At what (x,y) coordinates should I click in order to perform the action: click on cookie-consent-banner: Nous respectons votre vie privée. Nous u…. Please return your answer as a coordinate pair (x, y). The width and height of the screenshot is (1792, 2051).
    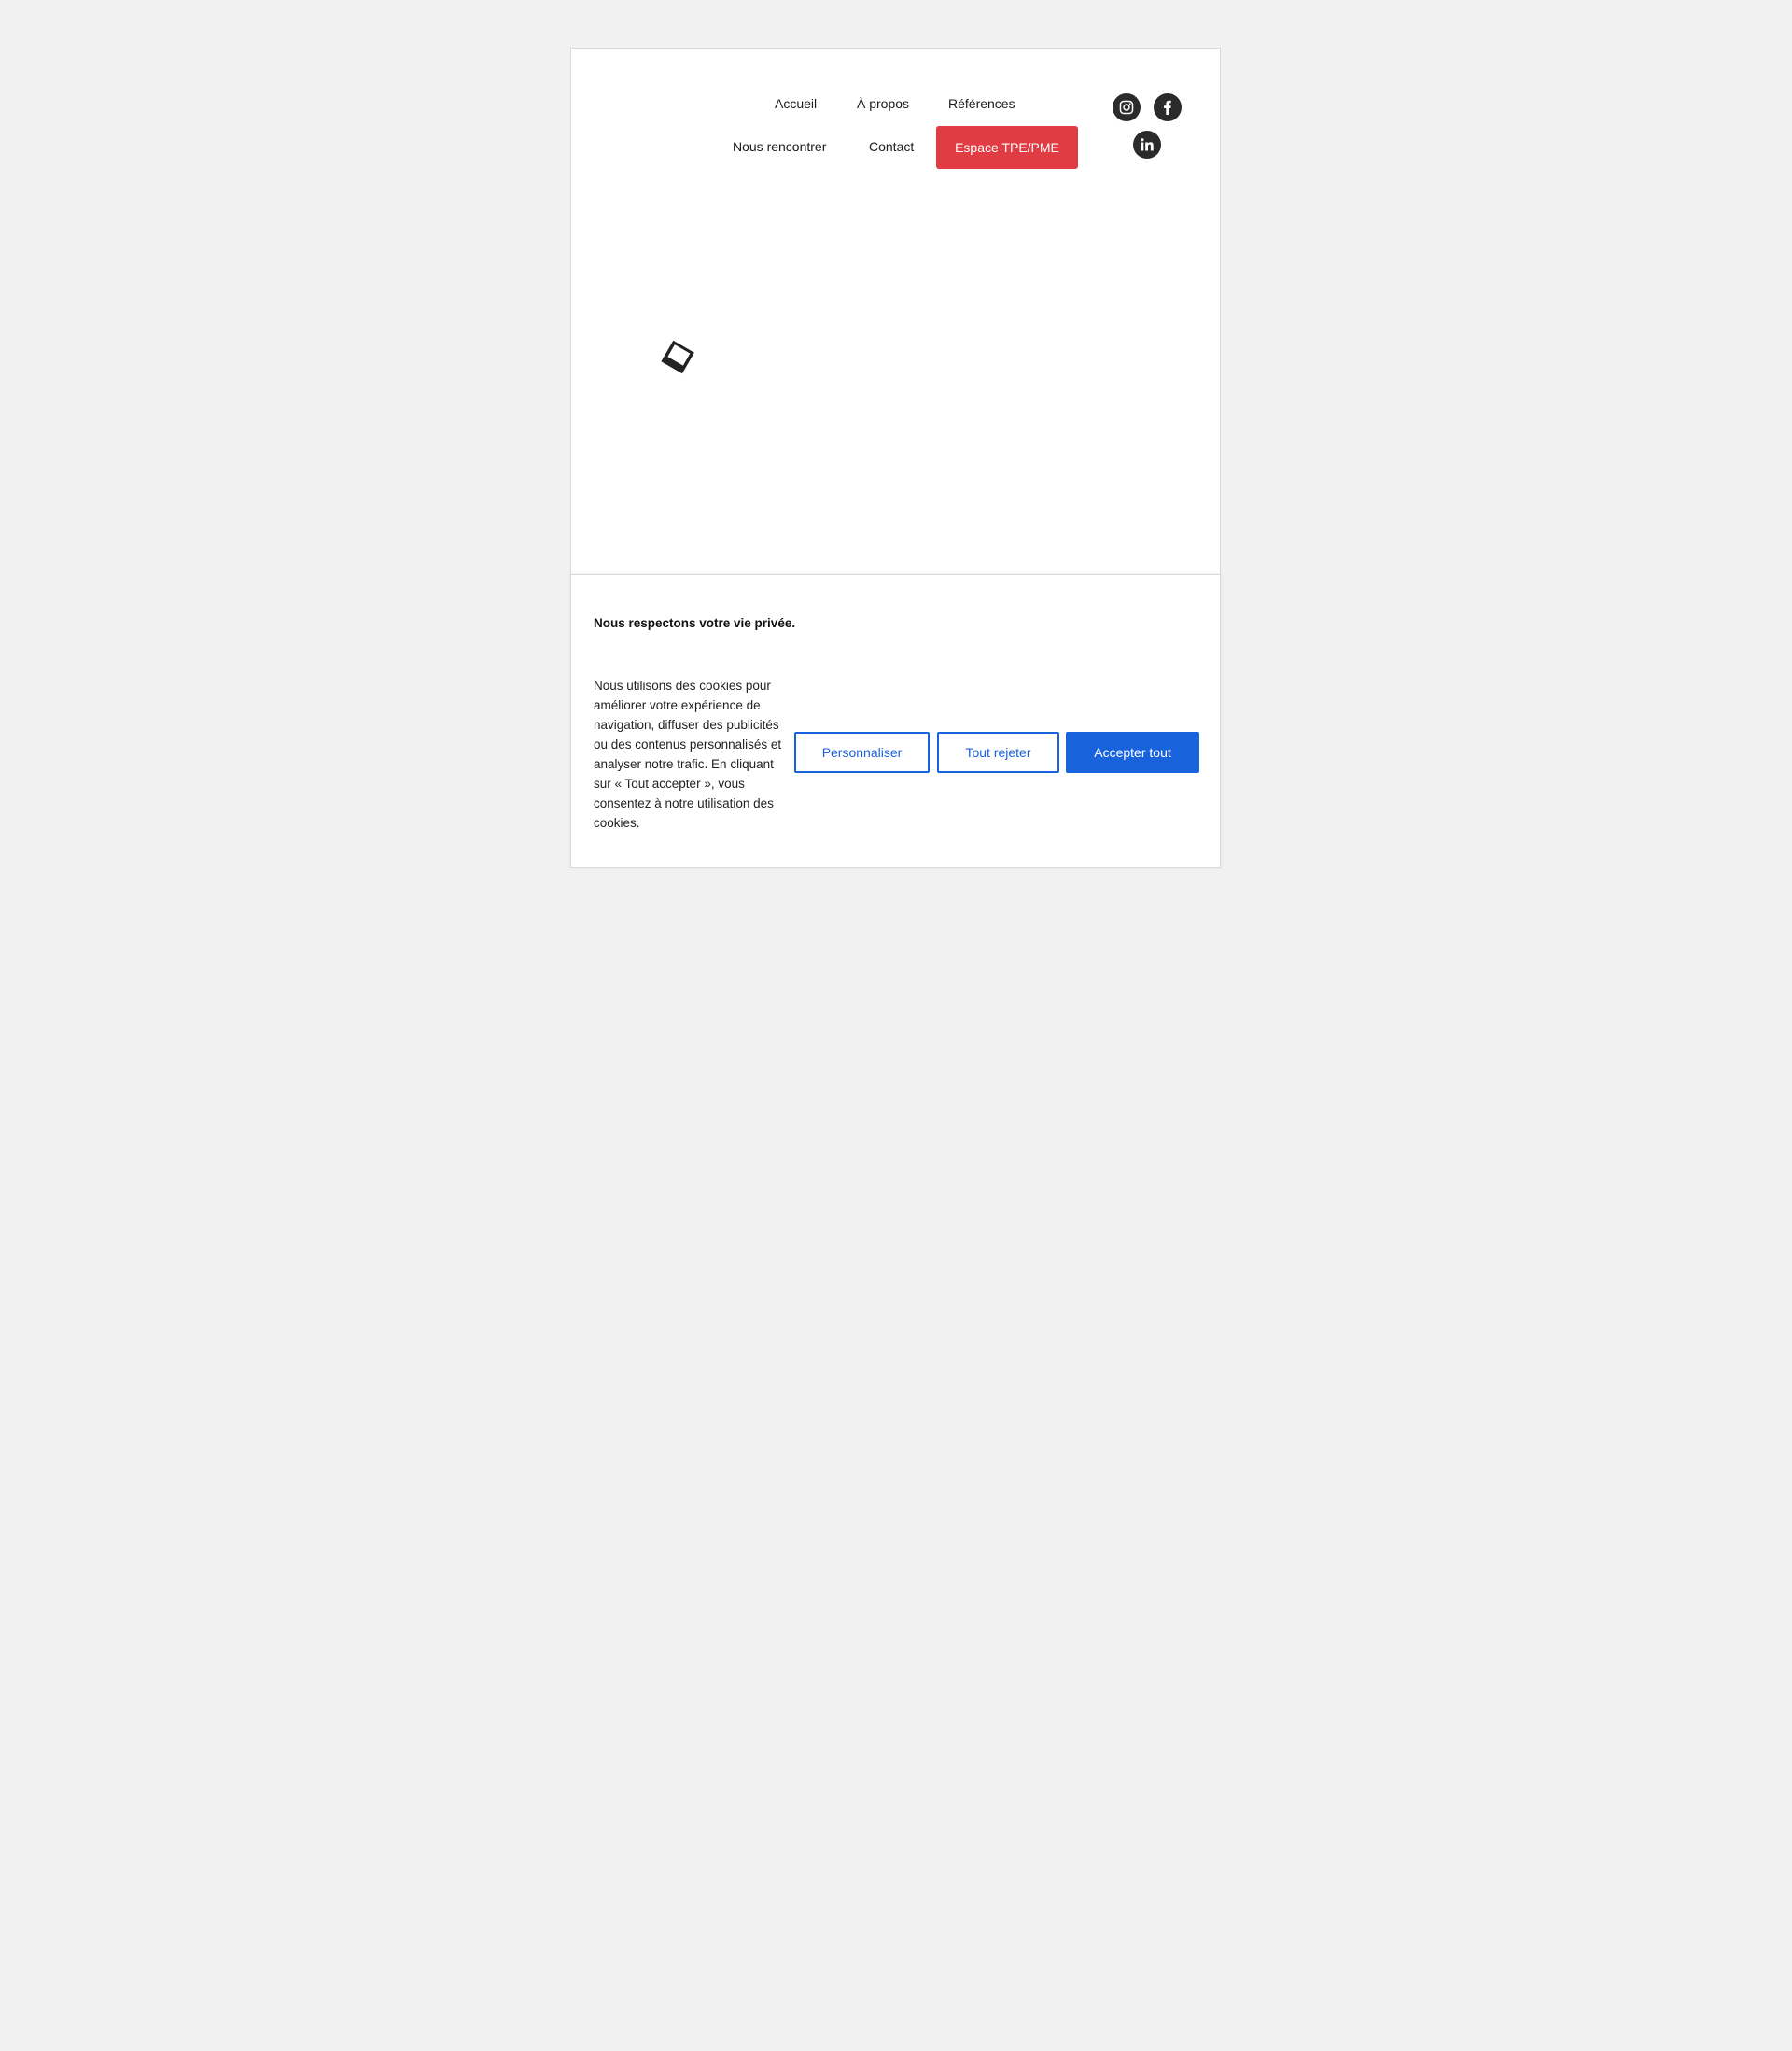
    Looking at the image, I should click on (895, 721).